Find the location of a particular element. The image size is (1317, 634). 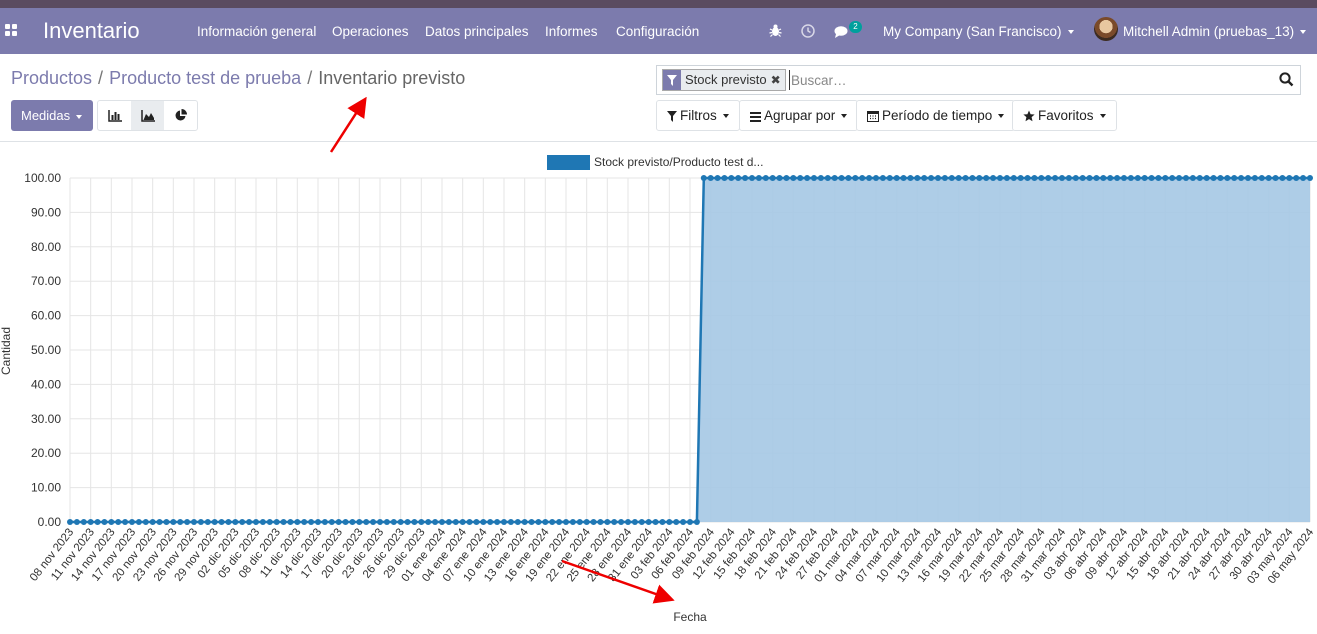

search-input is located at coordinates (1029, 80).